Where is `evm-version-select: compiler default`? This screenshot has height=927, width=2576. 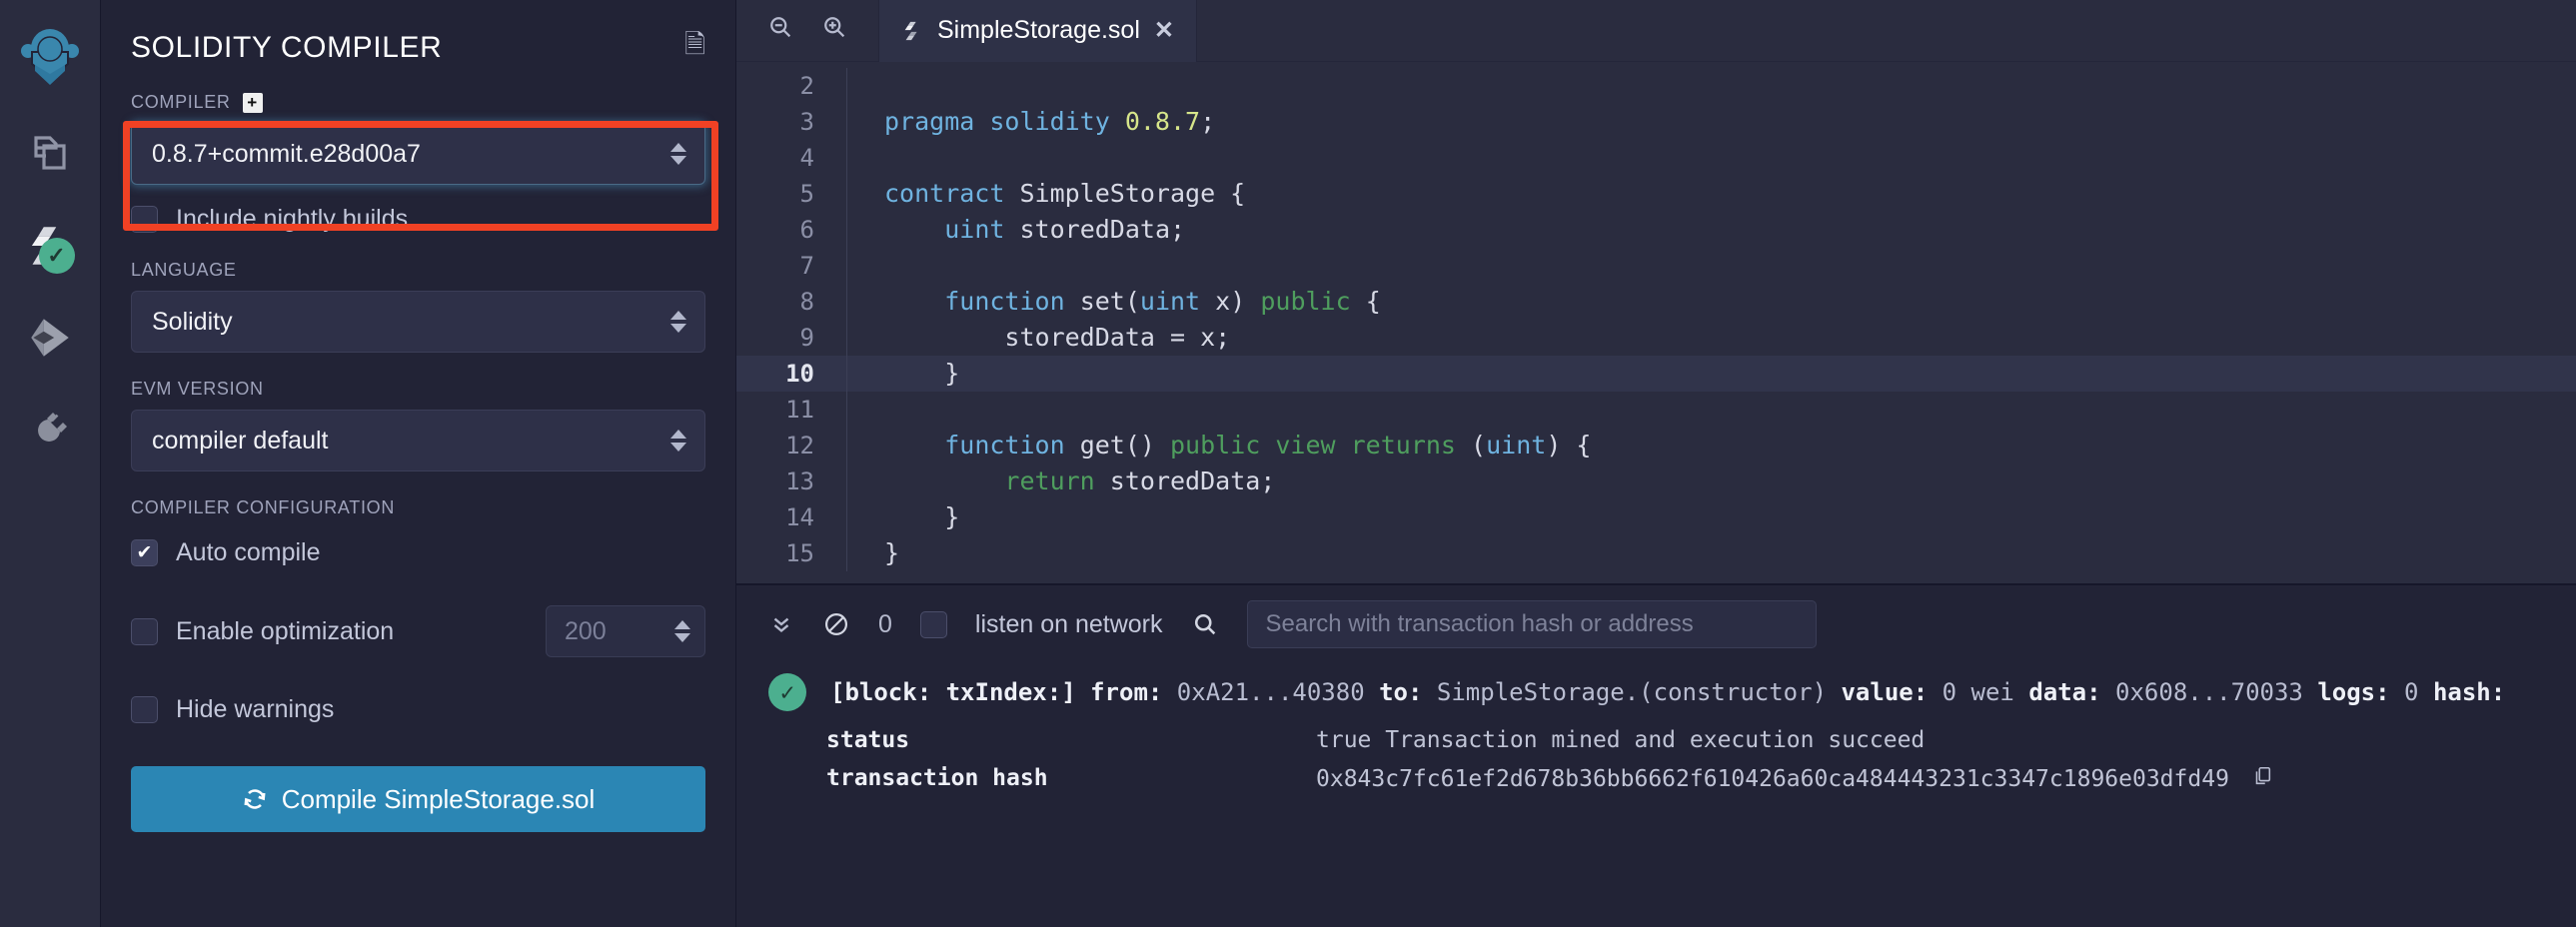 evm-version-select: compiler default is located at coordinates (418, 440).